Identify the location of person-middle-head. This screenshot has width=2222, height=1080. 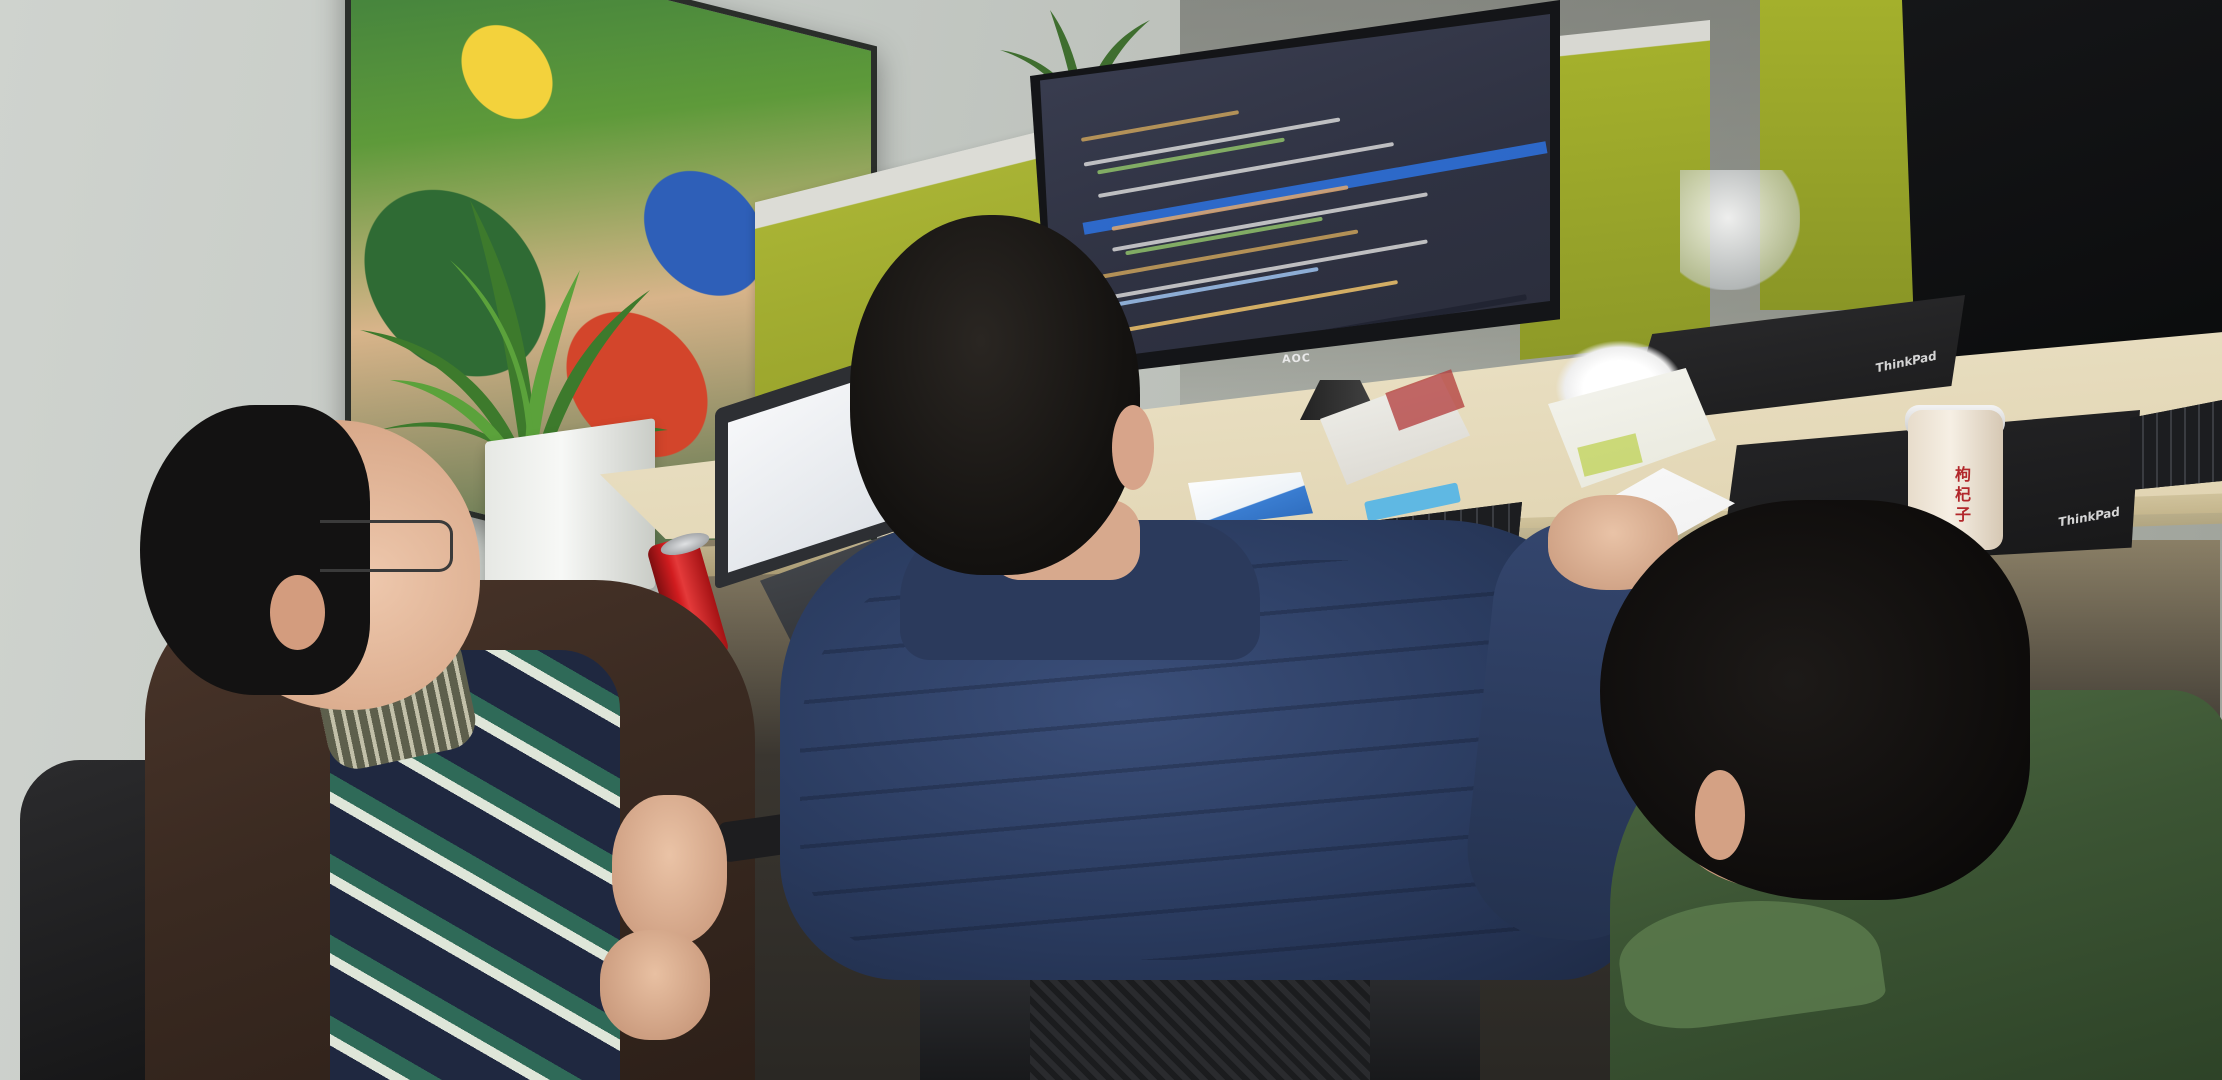
(995, 395).